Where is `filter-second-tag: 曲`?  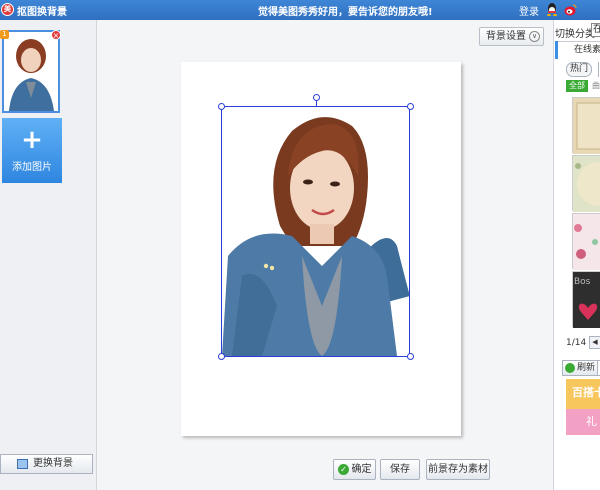 filter-second-tag: 曲 is located at coordinates (596, 85).